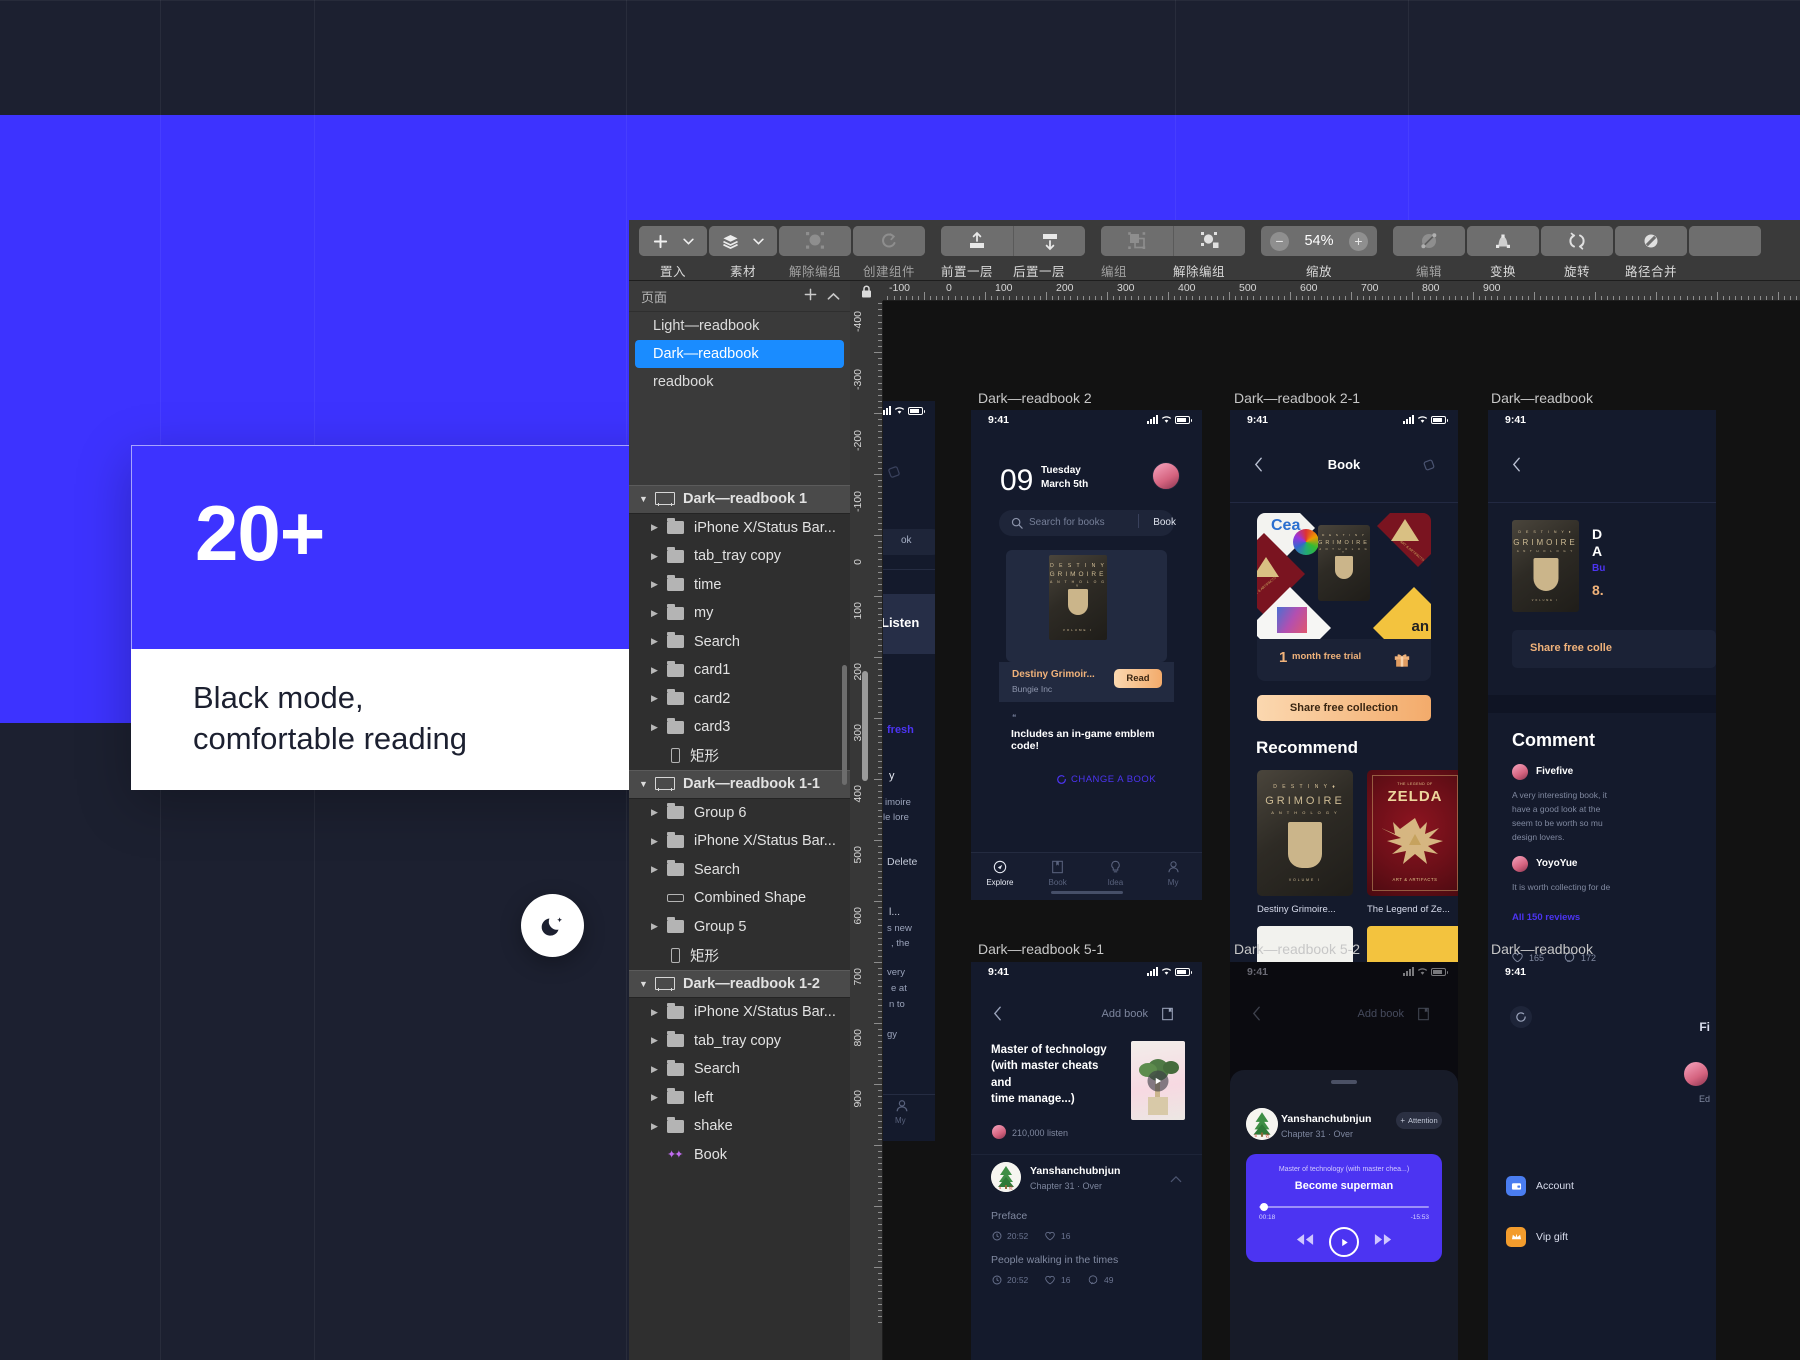 The height and width of the screenshot is (1360, 1800). Describe the element at coordinates (1297, 949) in the screenshot. I see `artboard-title-dark-readbook-5-2: Dark—readbook 5-2` at that location.